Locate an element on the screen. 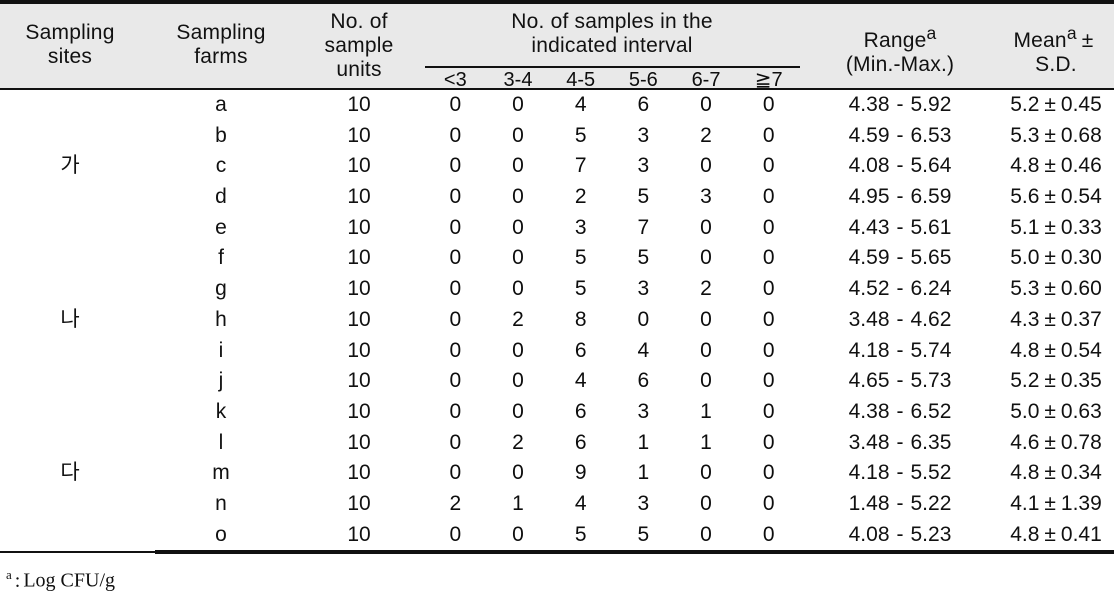 This screenshot has width=1114, height=600. cell-mean-sd: 4.8 ±0.46 is located at coordinates (1056, 166).